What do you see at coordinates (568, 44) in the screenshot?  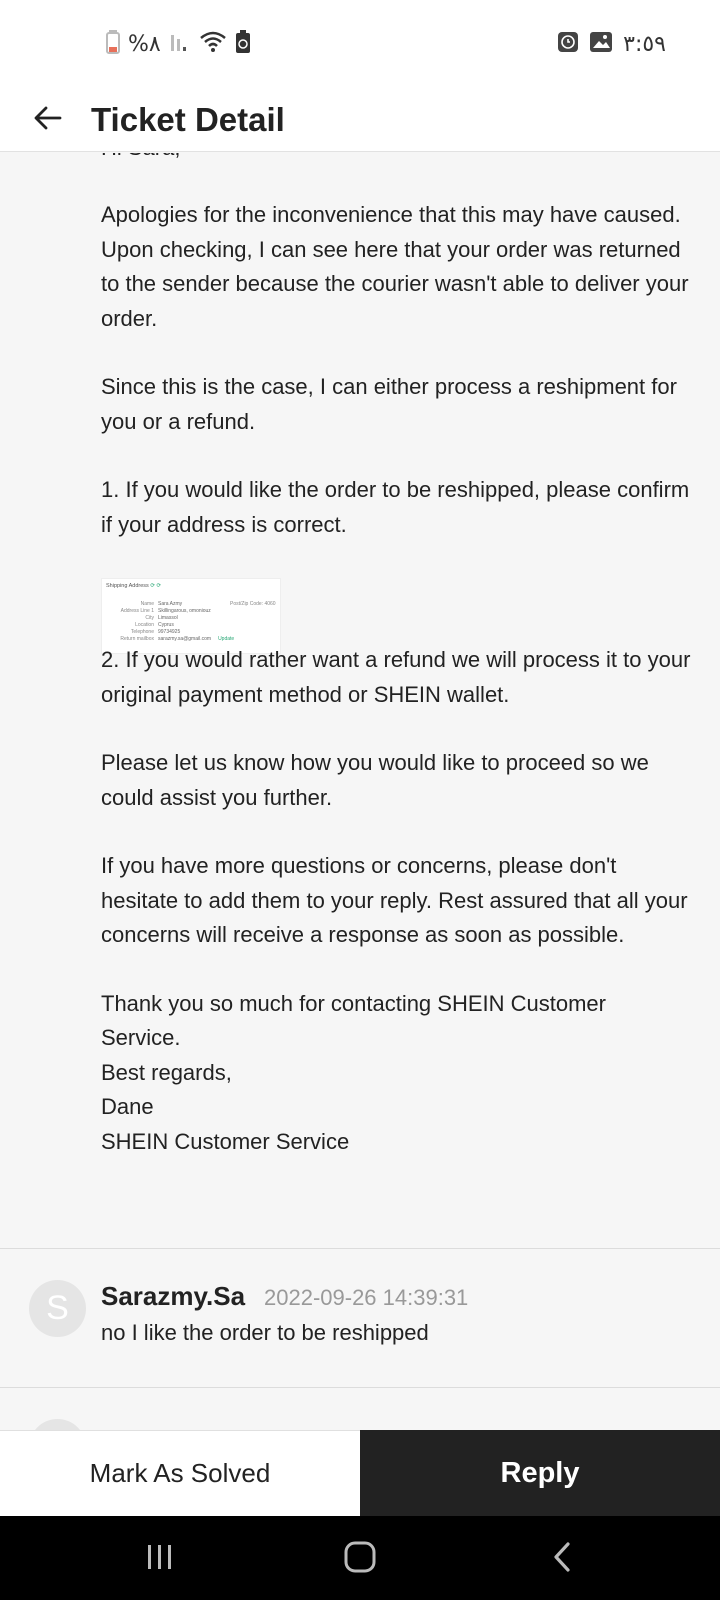 I see `alarm-icon` at bounding box center [568, 44].